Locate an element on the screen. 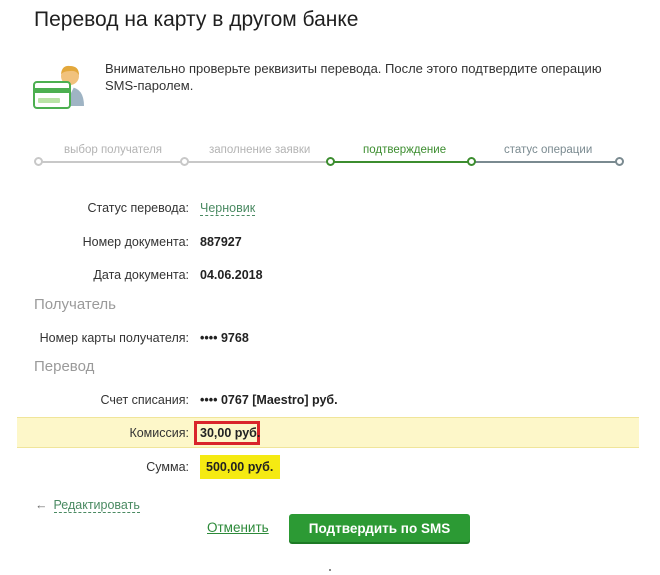  document-number-value: 887927 is located at coordinates (221, 242).